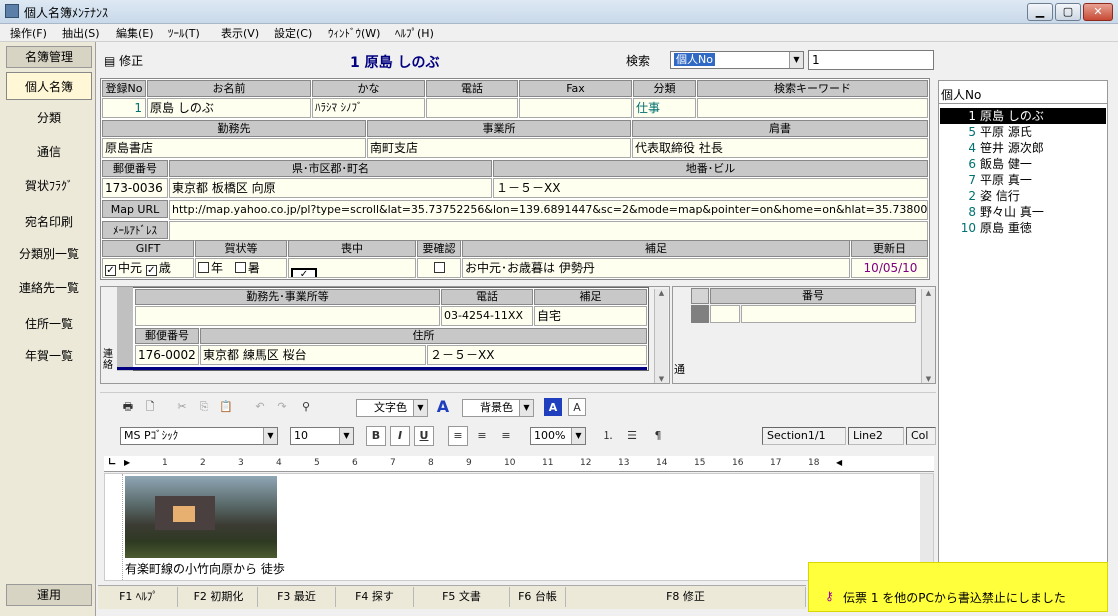 This screenshot has width=1118, height=616. Describe the element at coordinates (737, 60) in the screenshot. I see `search-field-select: 個人No ▼` at that location.